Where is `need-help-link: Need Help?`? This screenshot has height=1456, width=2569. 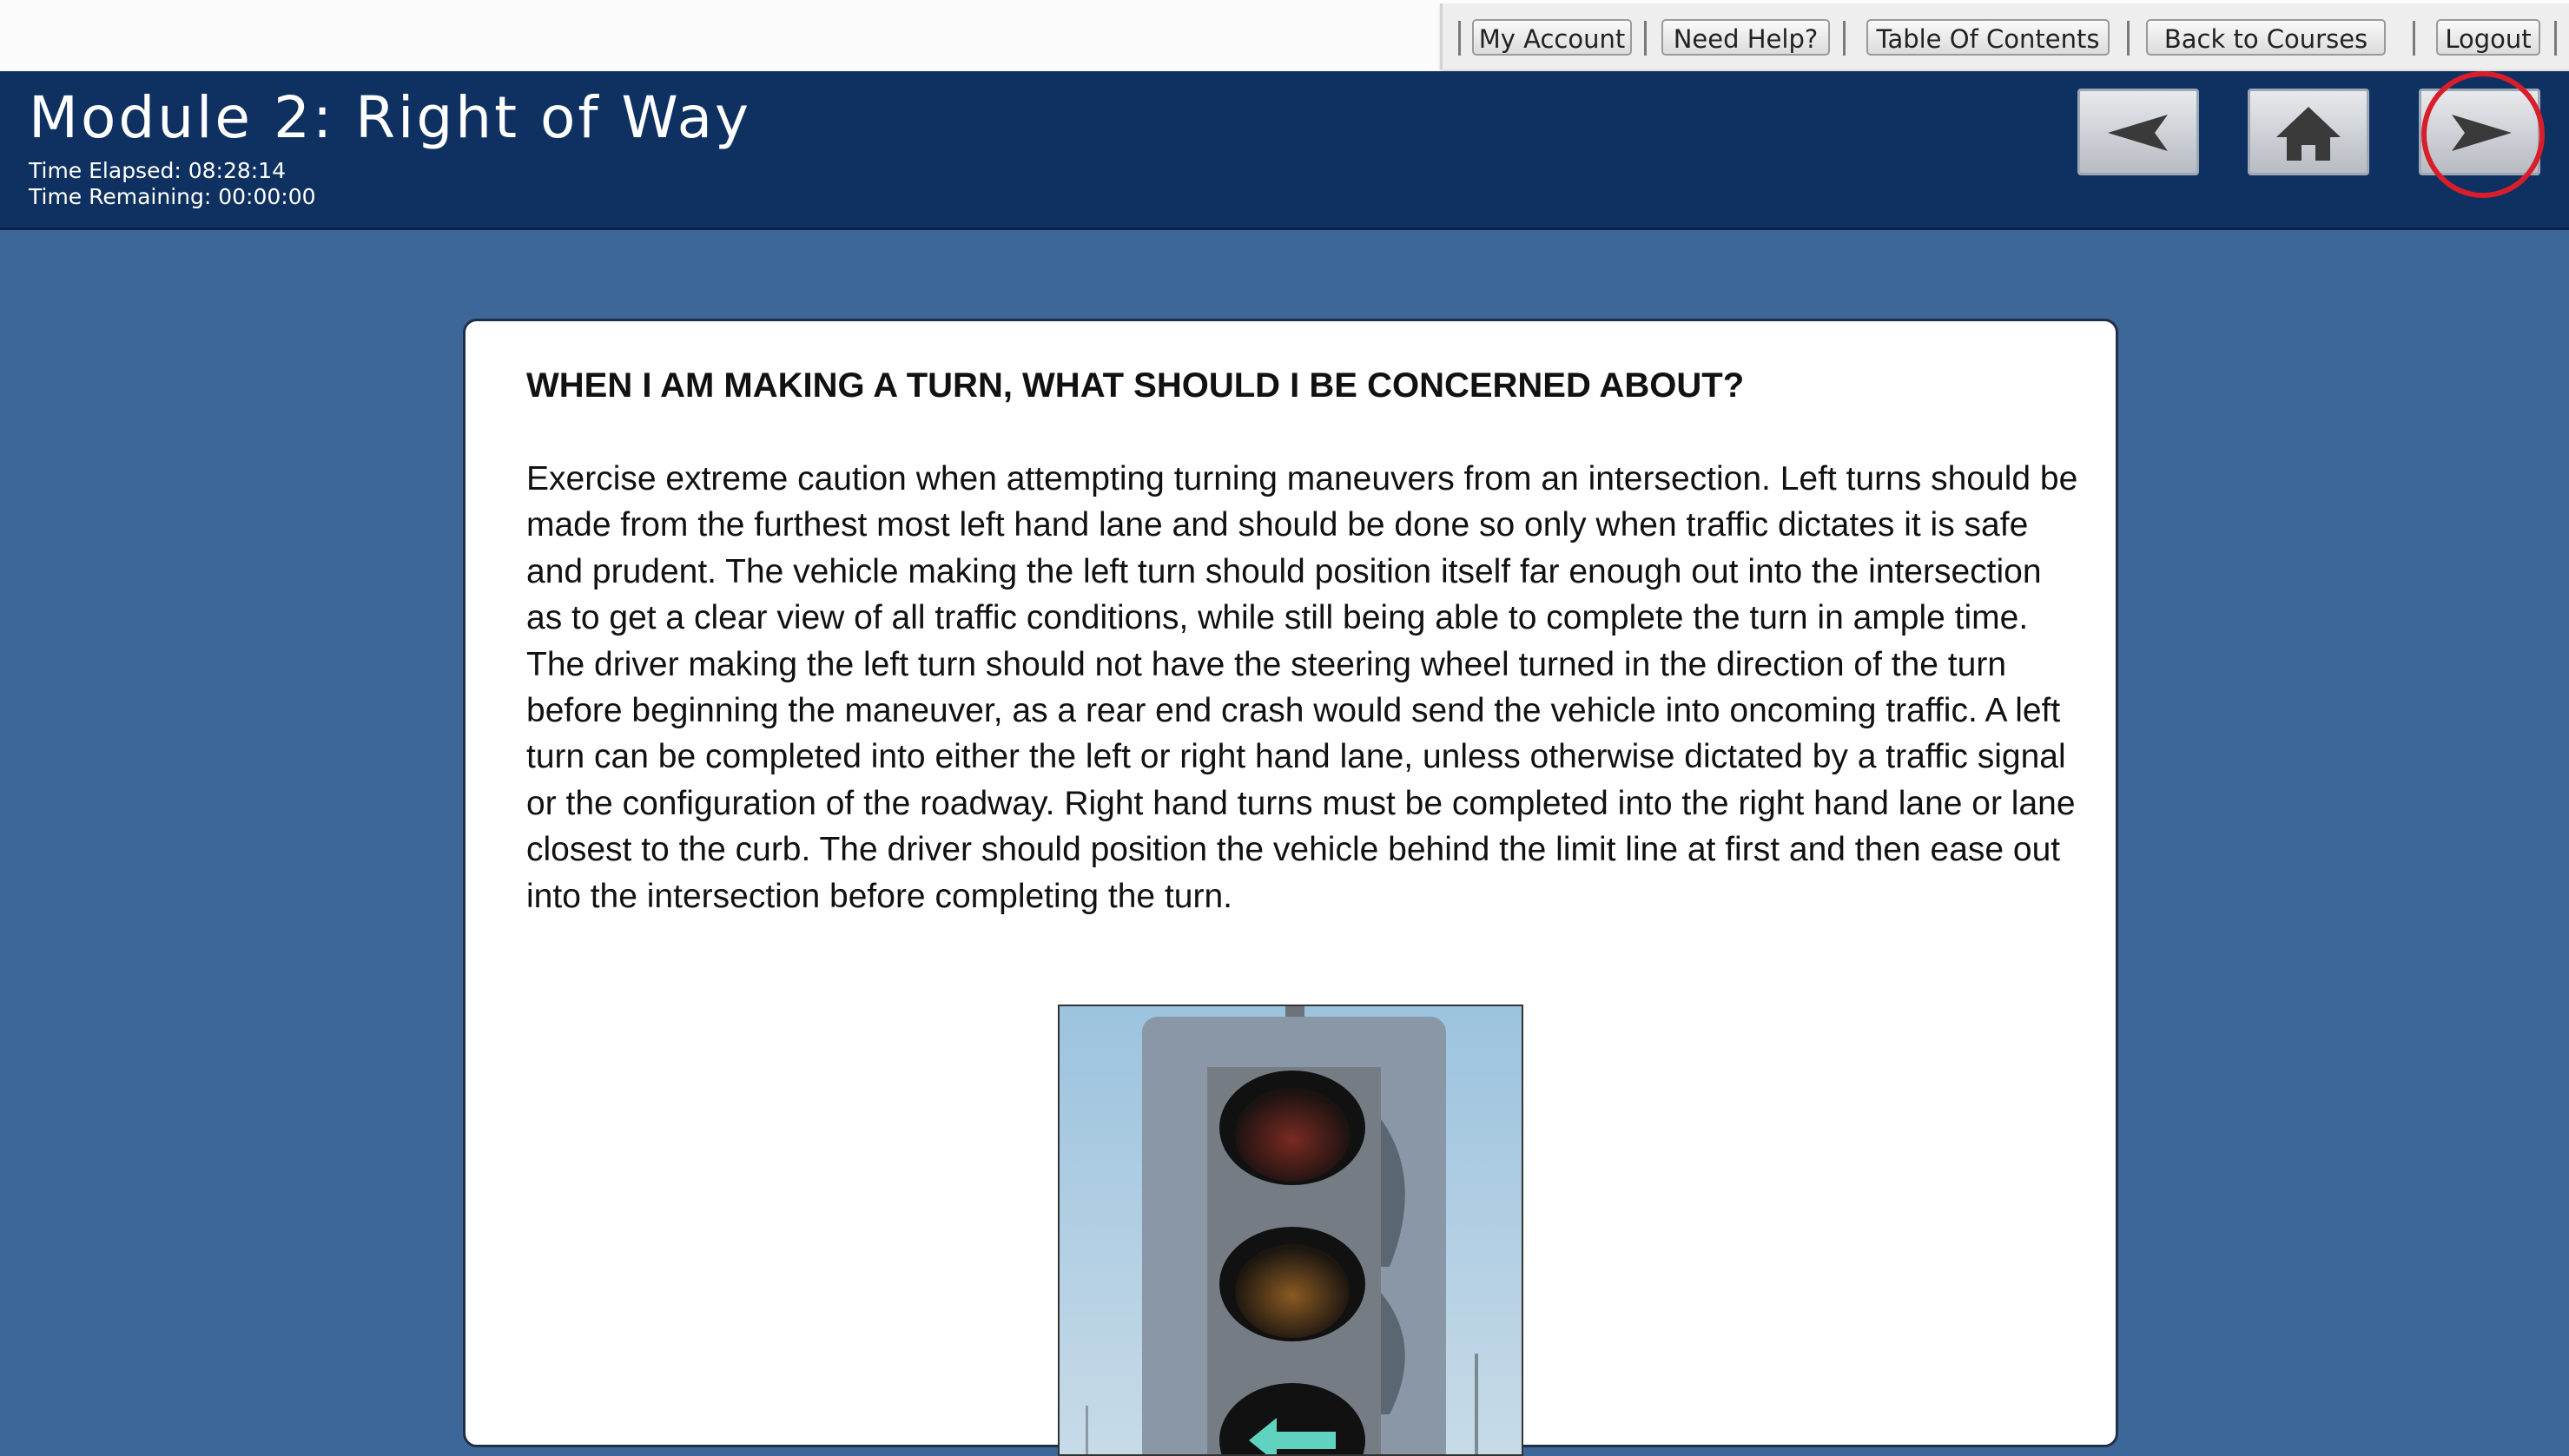
need-help-link: Need Help? is located at coordinates (1745, 37).